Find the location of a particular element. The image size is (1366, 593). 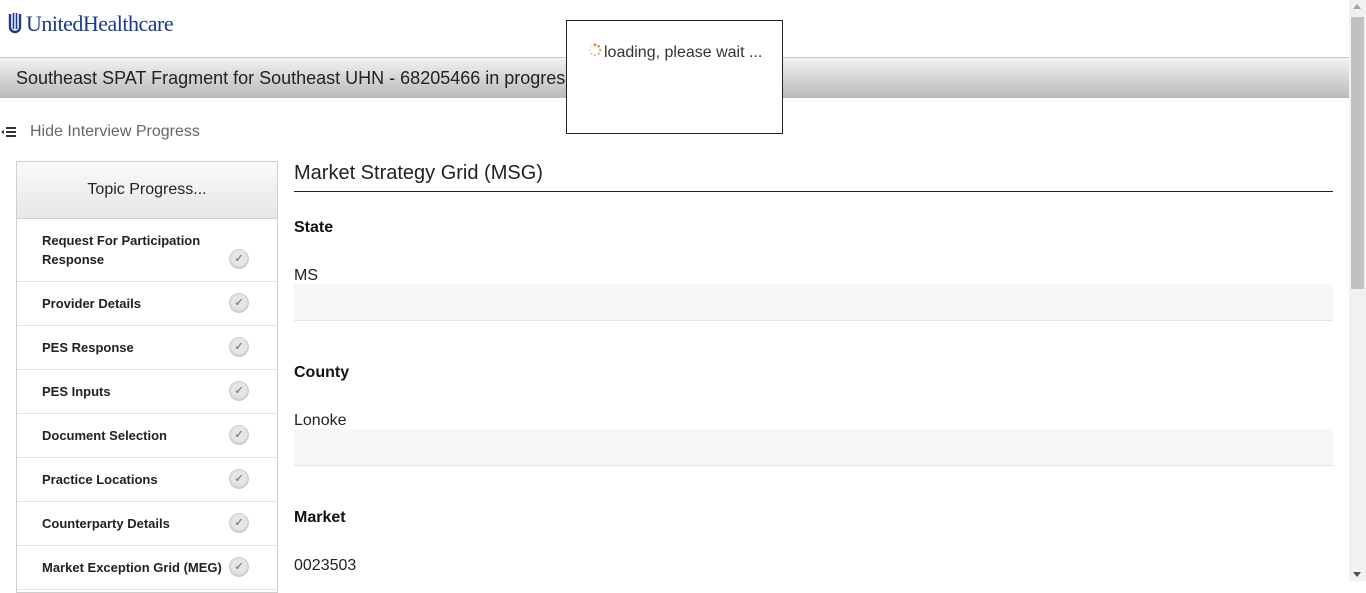

topic-item-document-selection: Document Selection ✓ is located at coordinates (147, 436).